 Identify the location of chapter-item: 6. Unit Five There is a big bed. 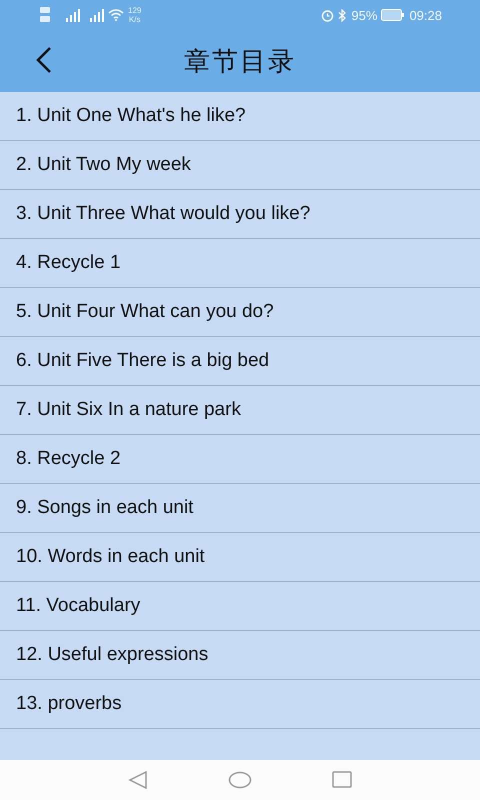
(240, 361).